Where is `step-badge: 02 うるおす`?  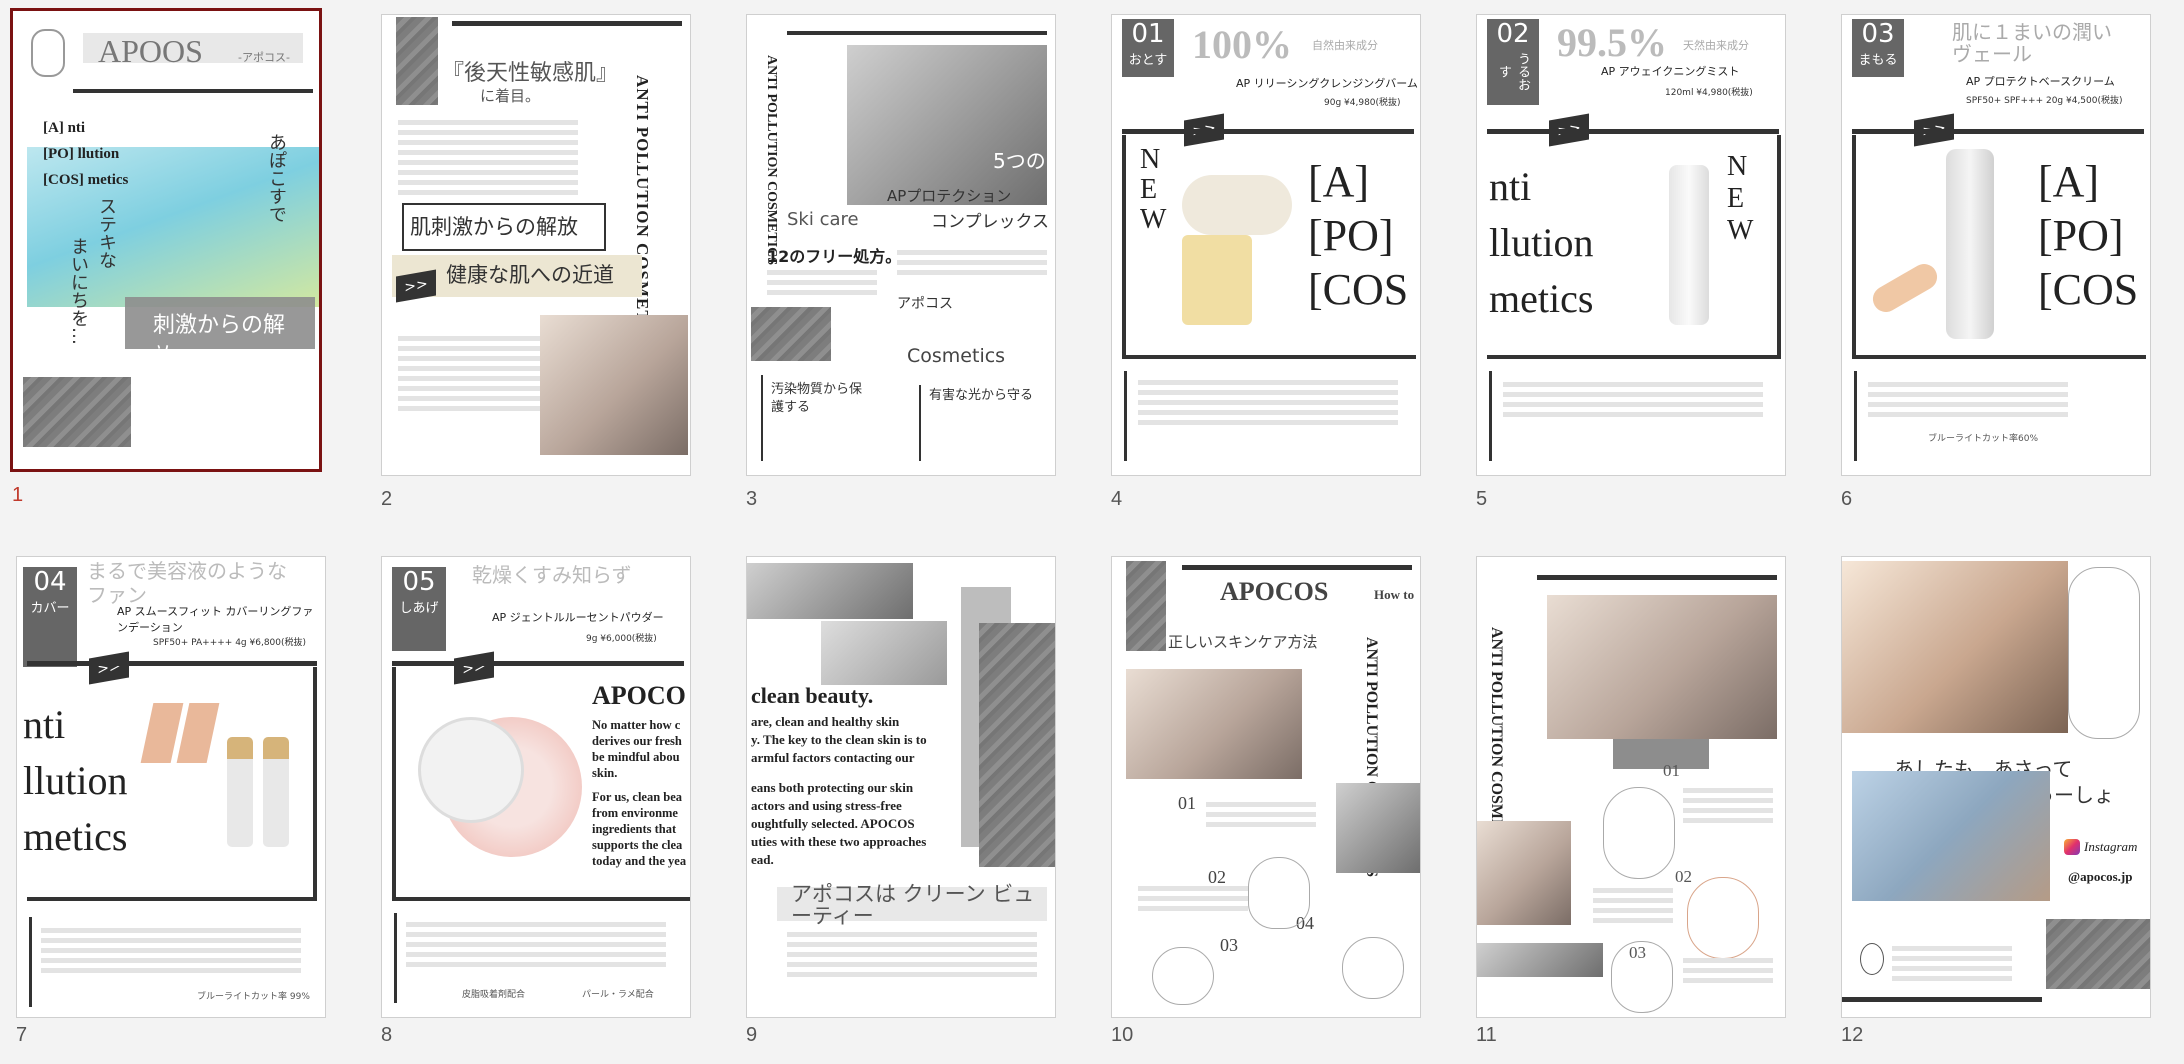
step-badge: 02 うるおす is located at coordinates (1513, 62).